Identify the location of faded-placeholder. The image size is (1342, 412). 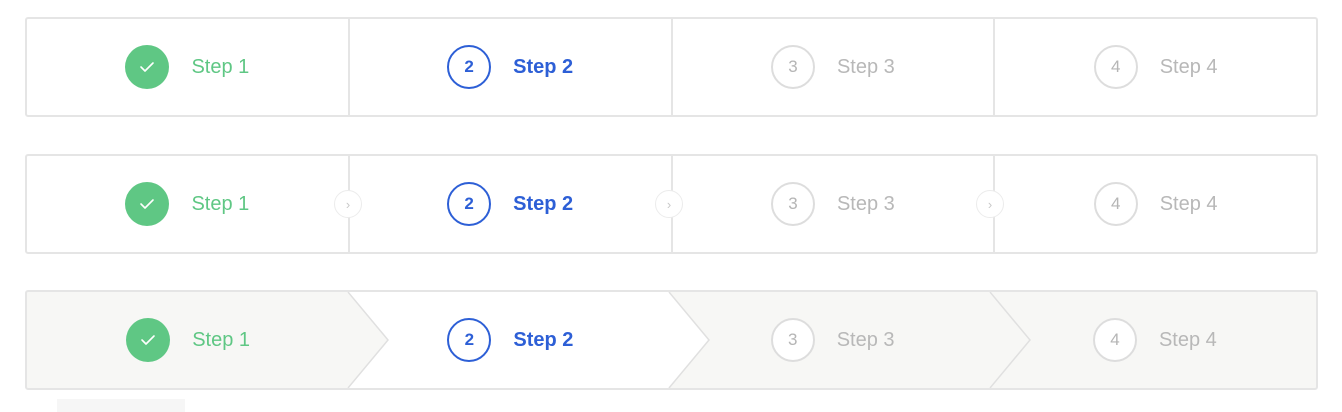
(121, 405).